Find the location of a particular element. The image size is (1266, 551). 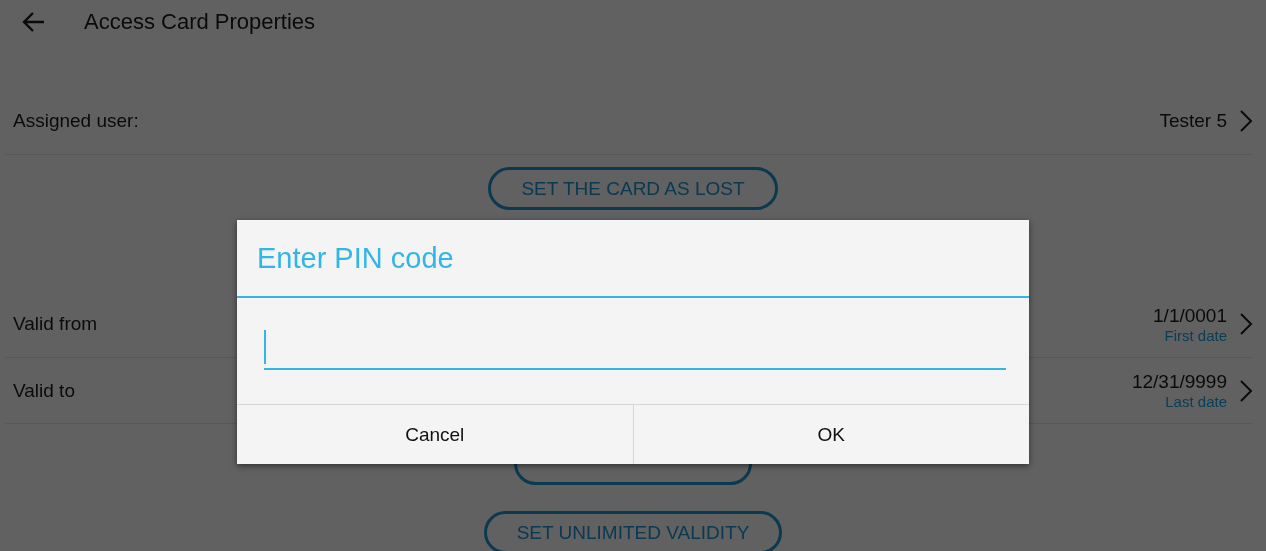

date-hint: First date is located at coordinates (1195, 335).